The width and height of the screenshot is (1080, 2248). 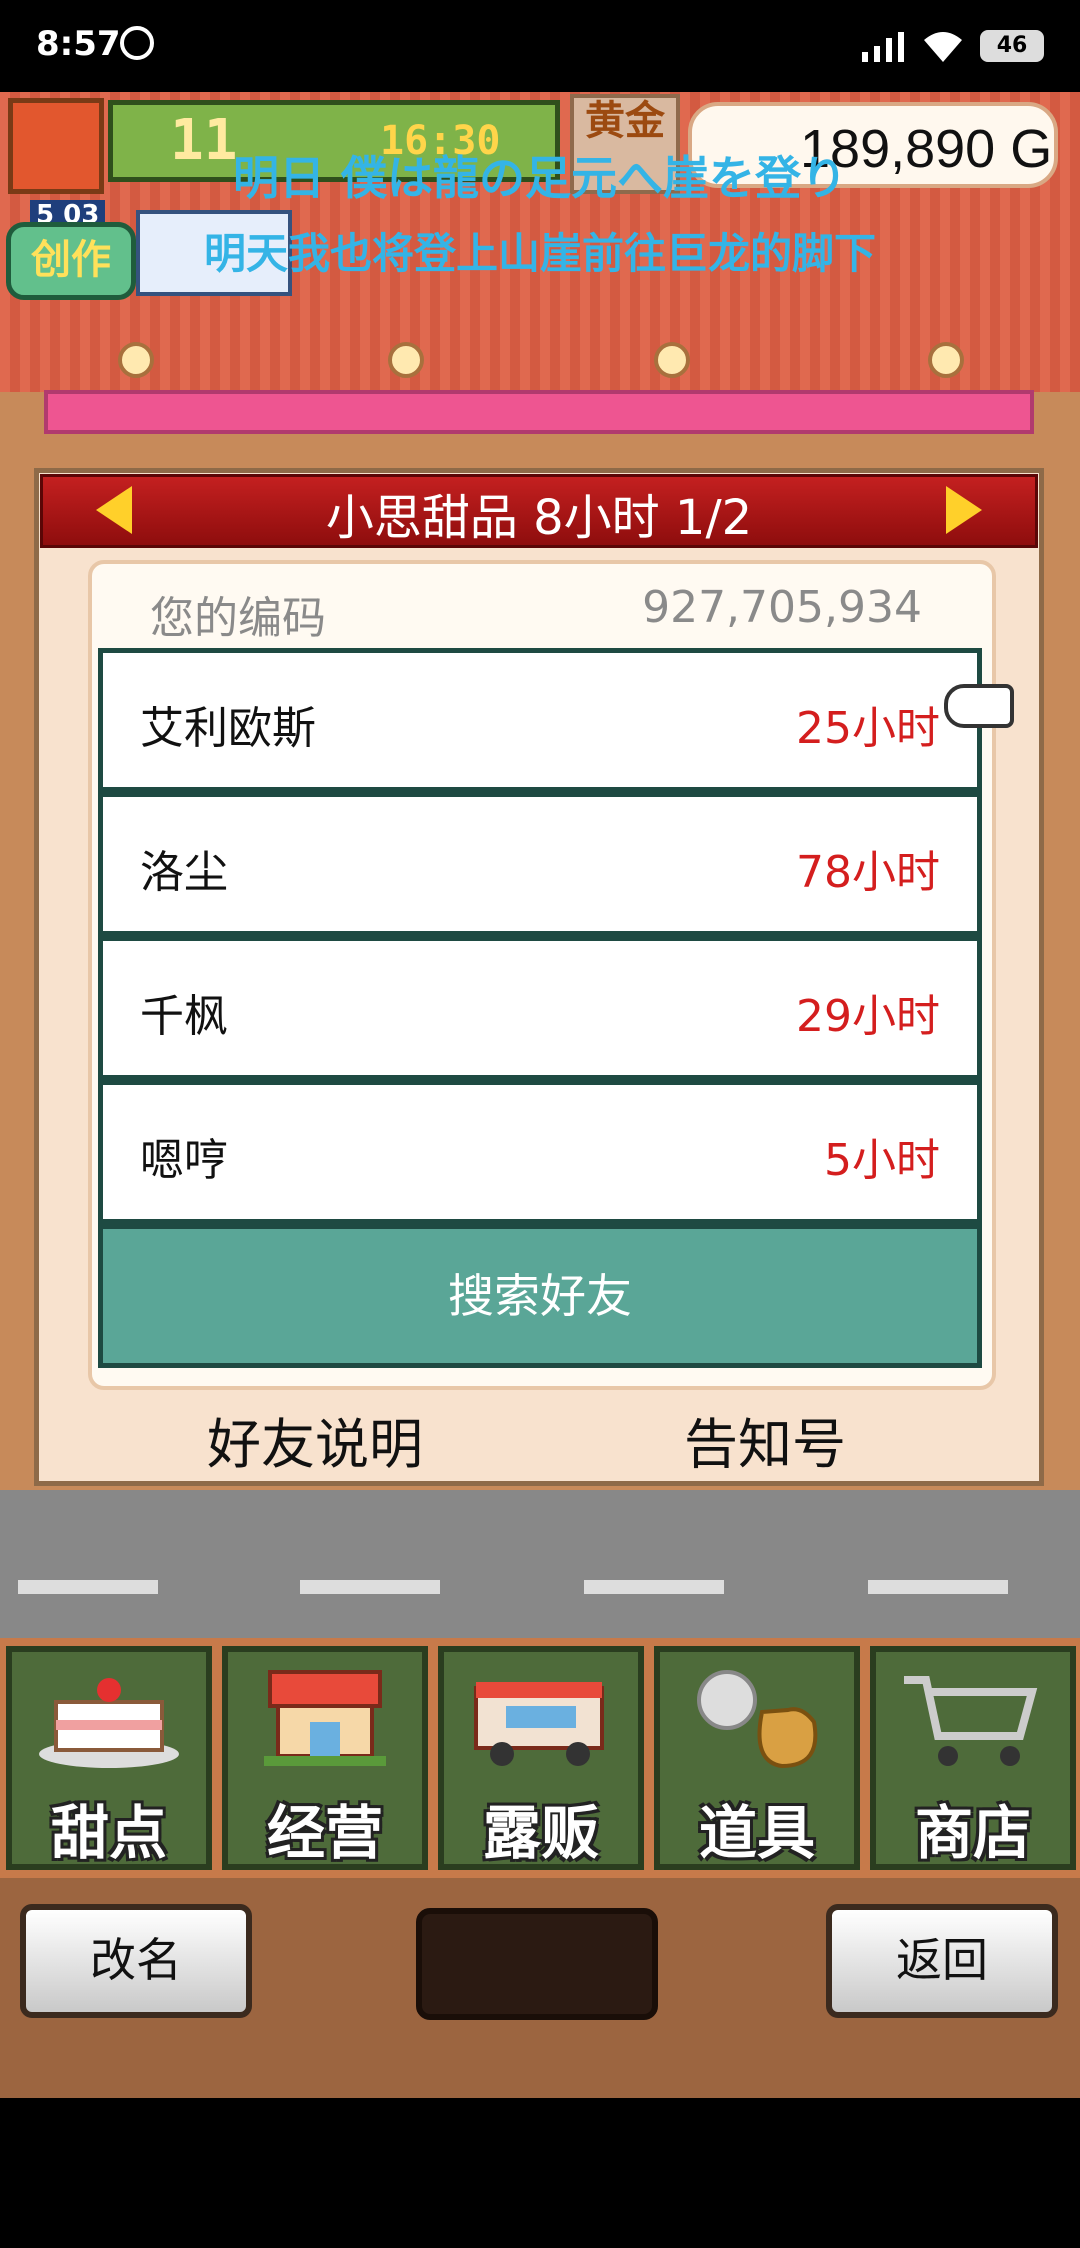 I want to click on friend-hours: 29小时, so click(x=868, y=1016).